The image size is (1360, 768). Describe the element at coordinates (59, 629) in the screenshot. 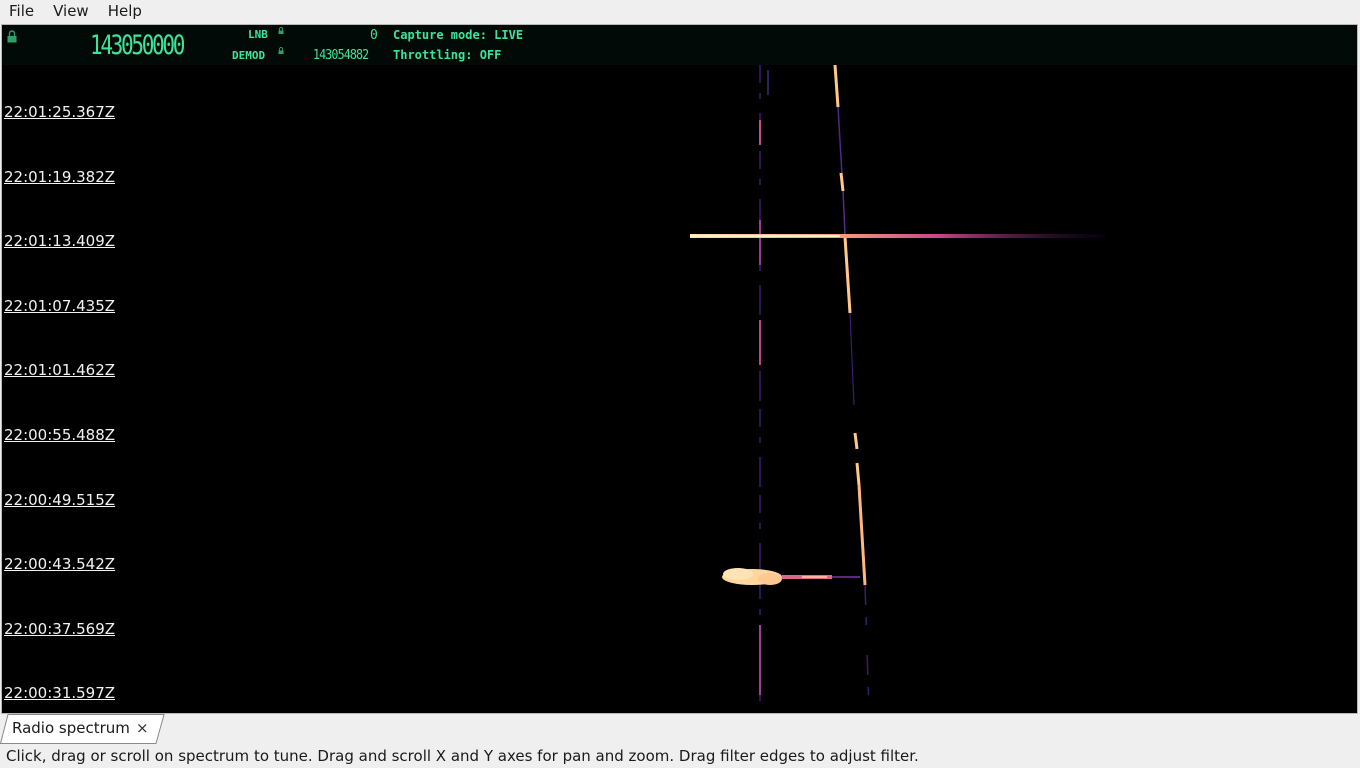

I see `timestamp-label: 22:00:37.569Z` at that location.